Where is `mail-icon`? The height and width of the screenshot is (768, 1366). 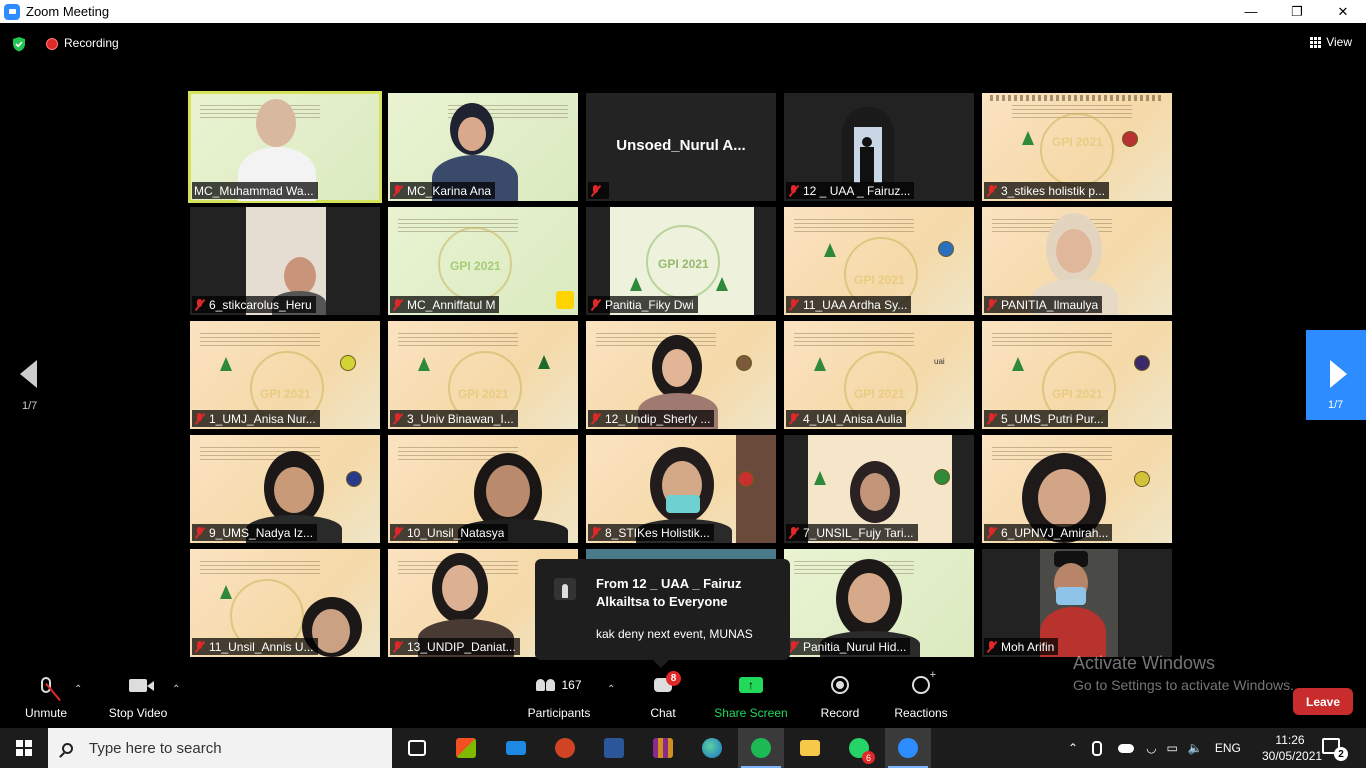 mail-icon is located at coordinates (516, 748).